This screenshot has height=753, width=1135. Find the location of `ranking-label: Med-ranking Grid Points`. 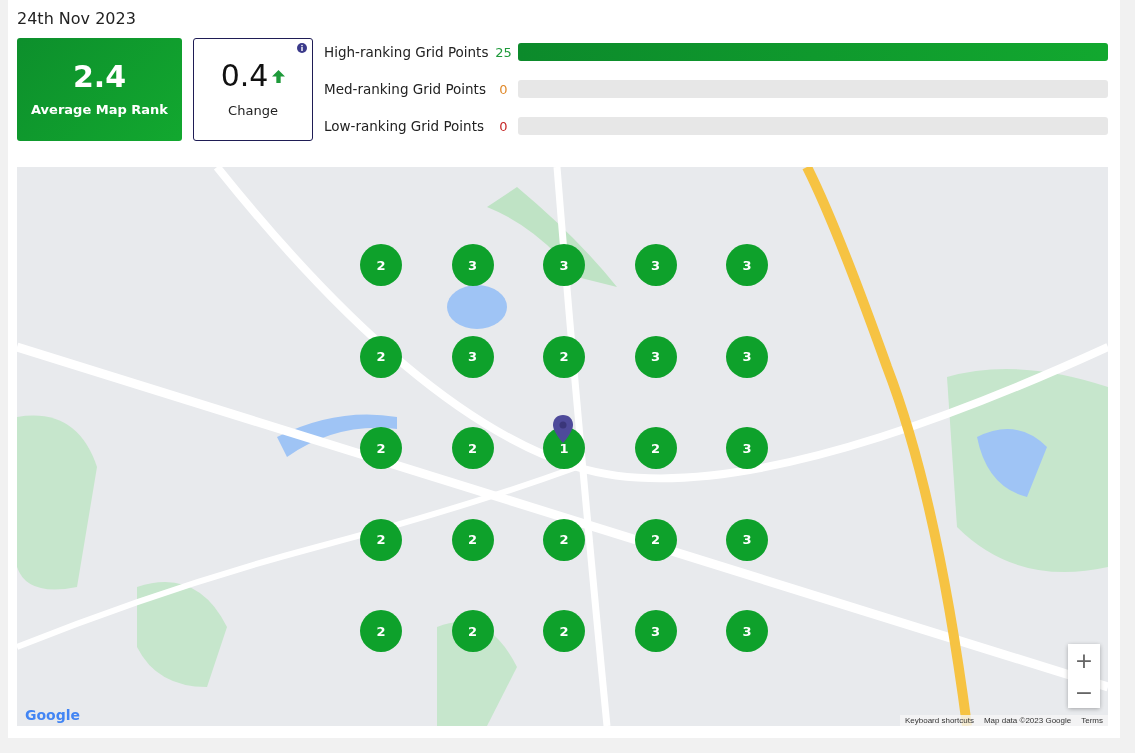

ranking-label: Med-ranking Grid Points is located at coordinates (405, 89).